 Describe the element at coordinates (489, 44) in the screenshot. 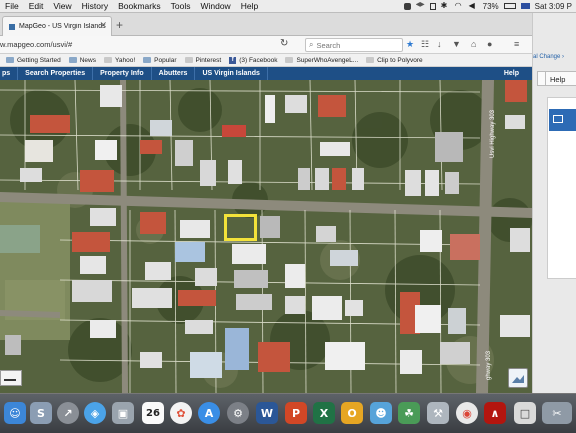

I see `chat-icon: ●` at that location.